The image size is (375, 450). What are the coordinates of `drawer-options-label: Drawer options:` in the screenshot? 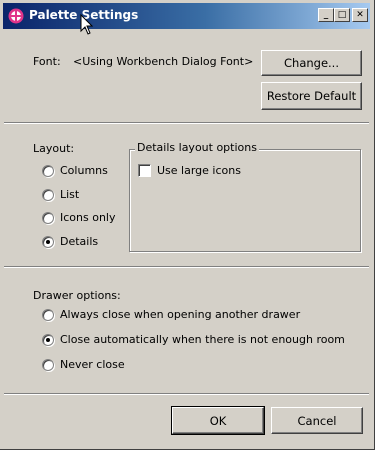 It's located at (77, 295).